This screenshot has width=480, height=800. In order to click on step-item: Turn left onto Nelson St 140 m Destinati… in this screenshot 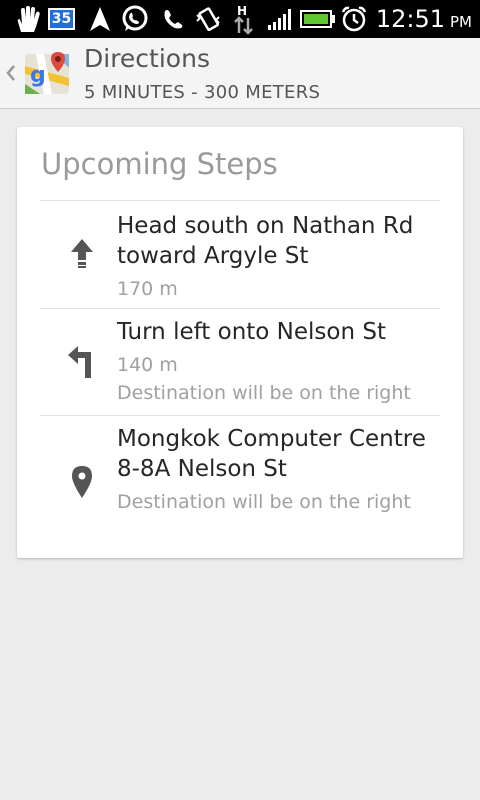, I will do `click(240, 362)`.